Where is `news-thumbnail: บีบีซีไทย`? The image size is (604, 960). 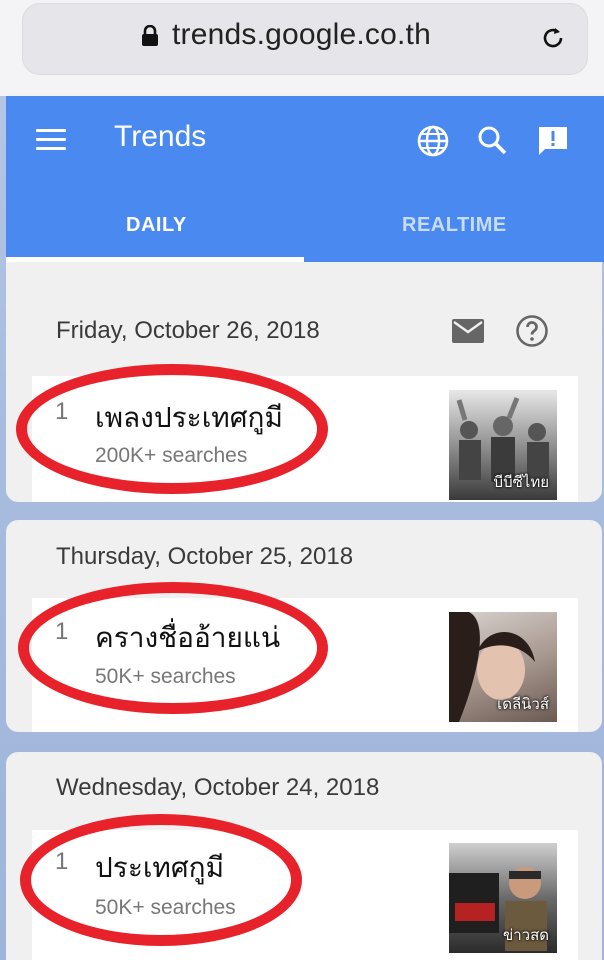 news-thumbnail: บีบีซีไทย is located at coordinates (503, 445).